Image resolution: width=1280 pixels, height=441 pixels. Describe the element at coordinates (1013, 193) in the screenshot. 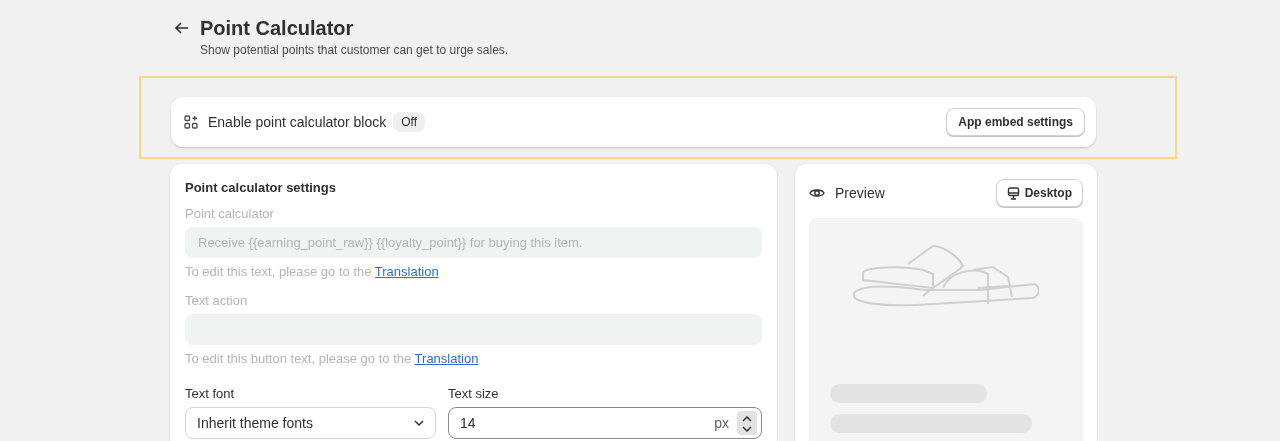

I see `monitor-icon` at that location.